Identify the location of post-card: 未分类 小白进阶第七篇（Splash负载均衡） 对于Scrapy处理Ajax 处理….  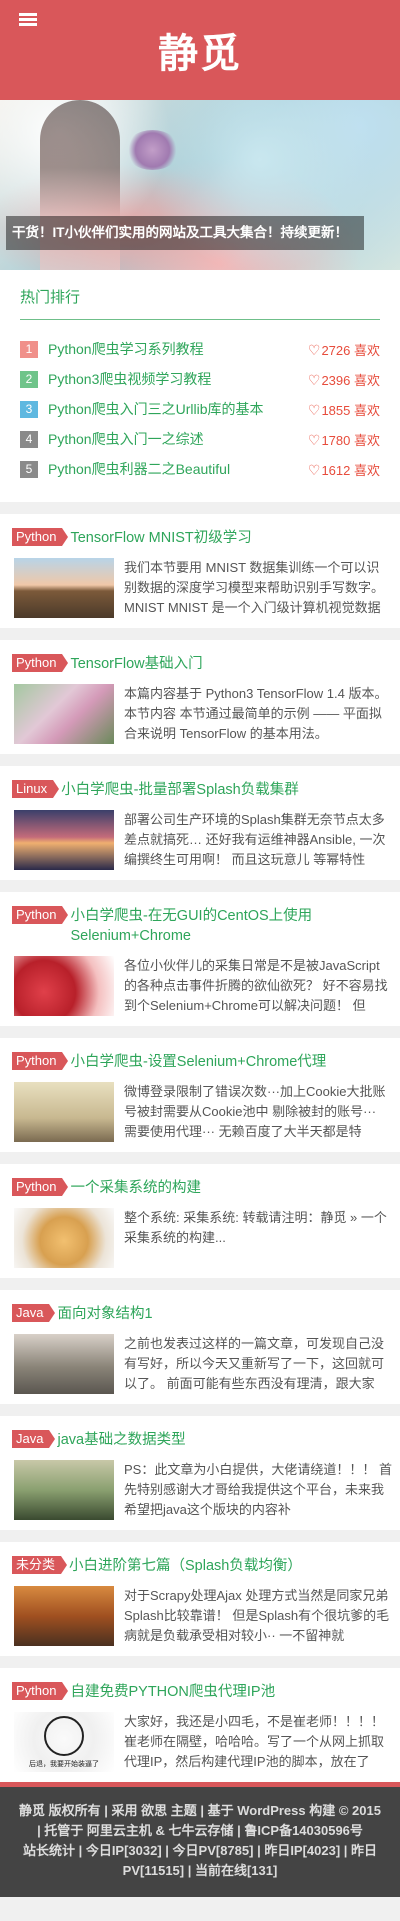
(200, 1599).